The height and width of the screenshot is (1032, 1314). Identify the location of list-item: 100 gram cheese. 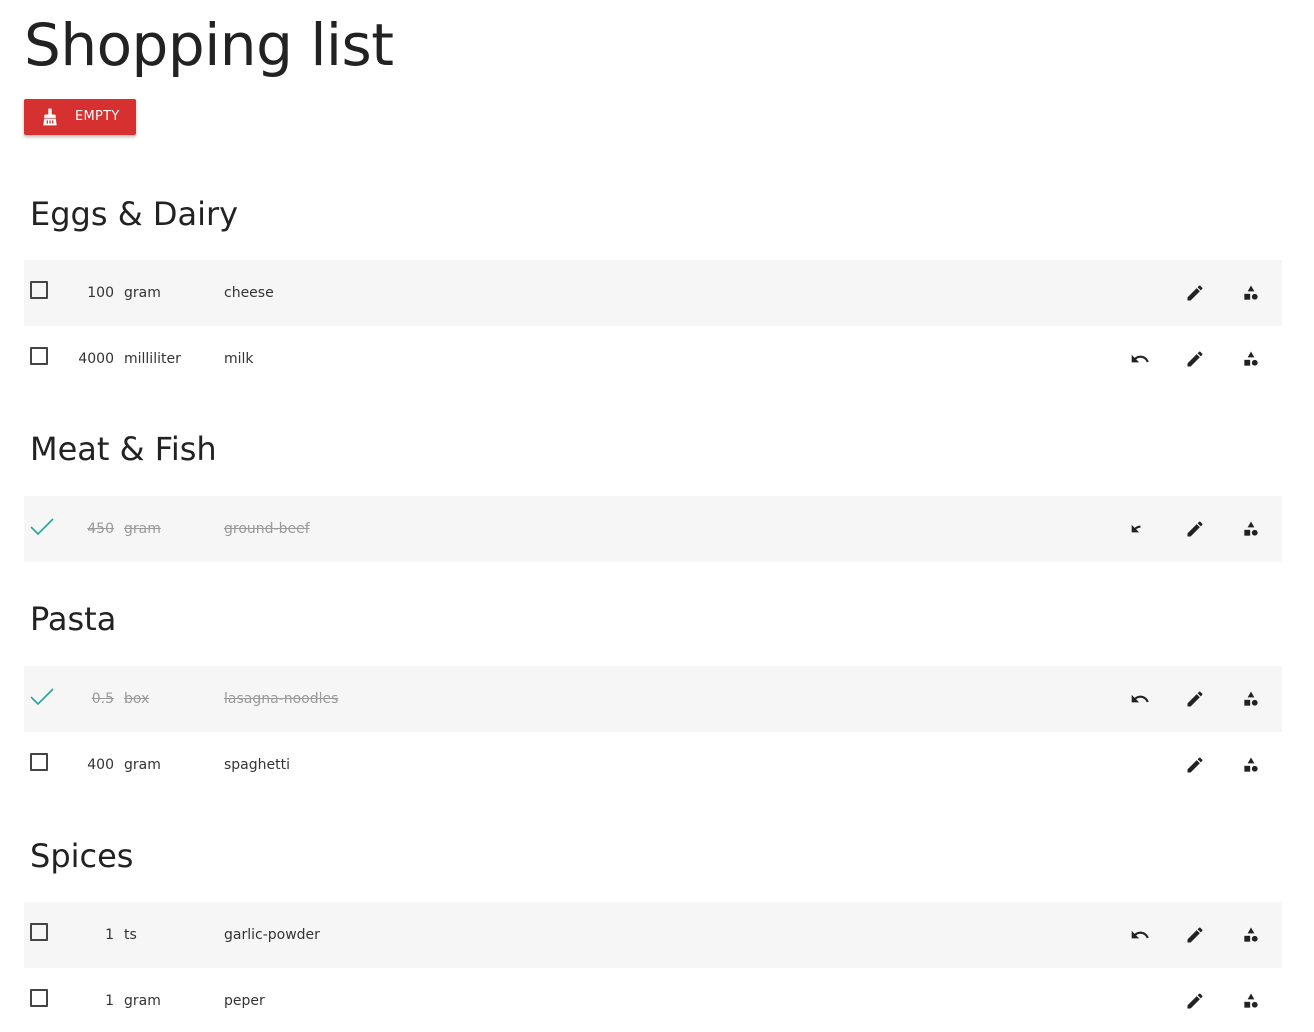
(653, 293).